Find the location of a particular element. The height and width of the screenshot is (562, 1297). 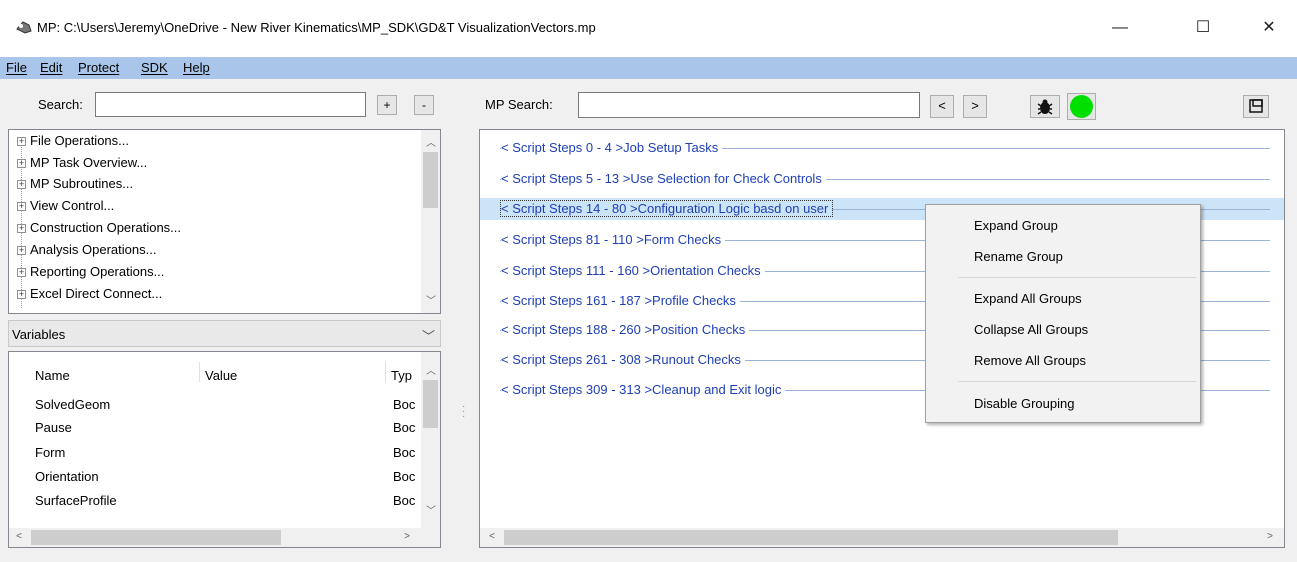

maximize-button: ☐ is located at coordinates (1203, 28).